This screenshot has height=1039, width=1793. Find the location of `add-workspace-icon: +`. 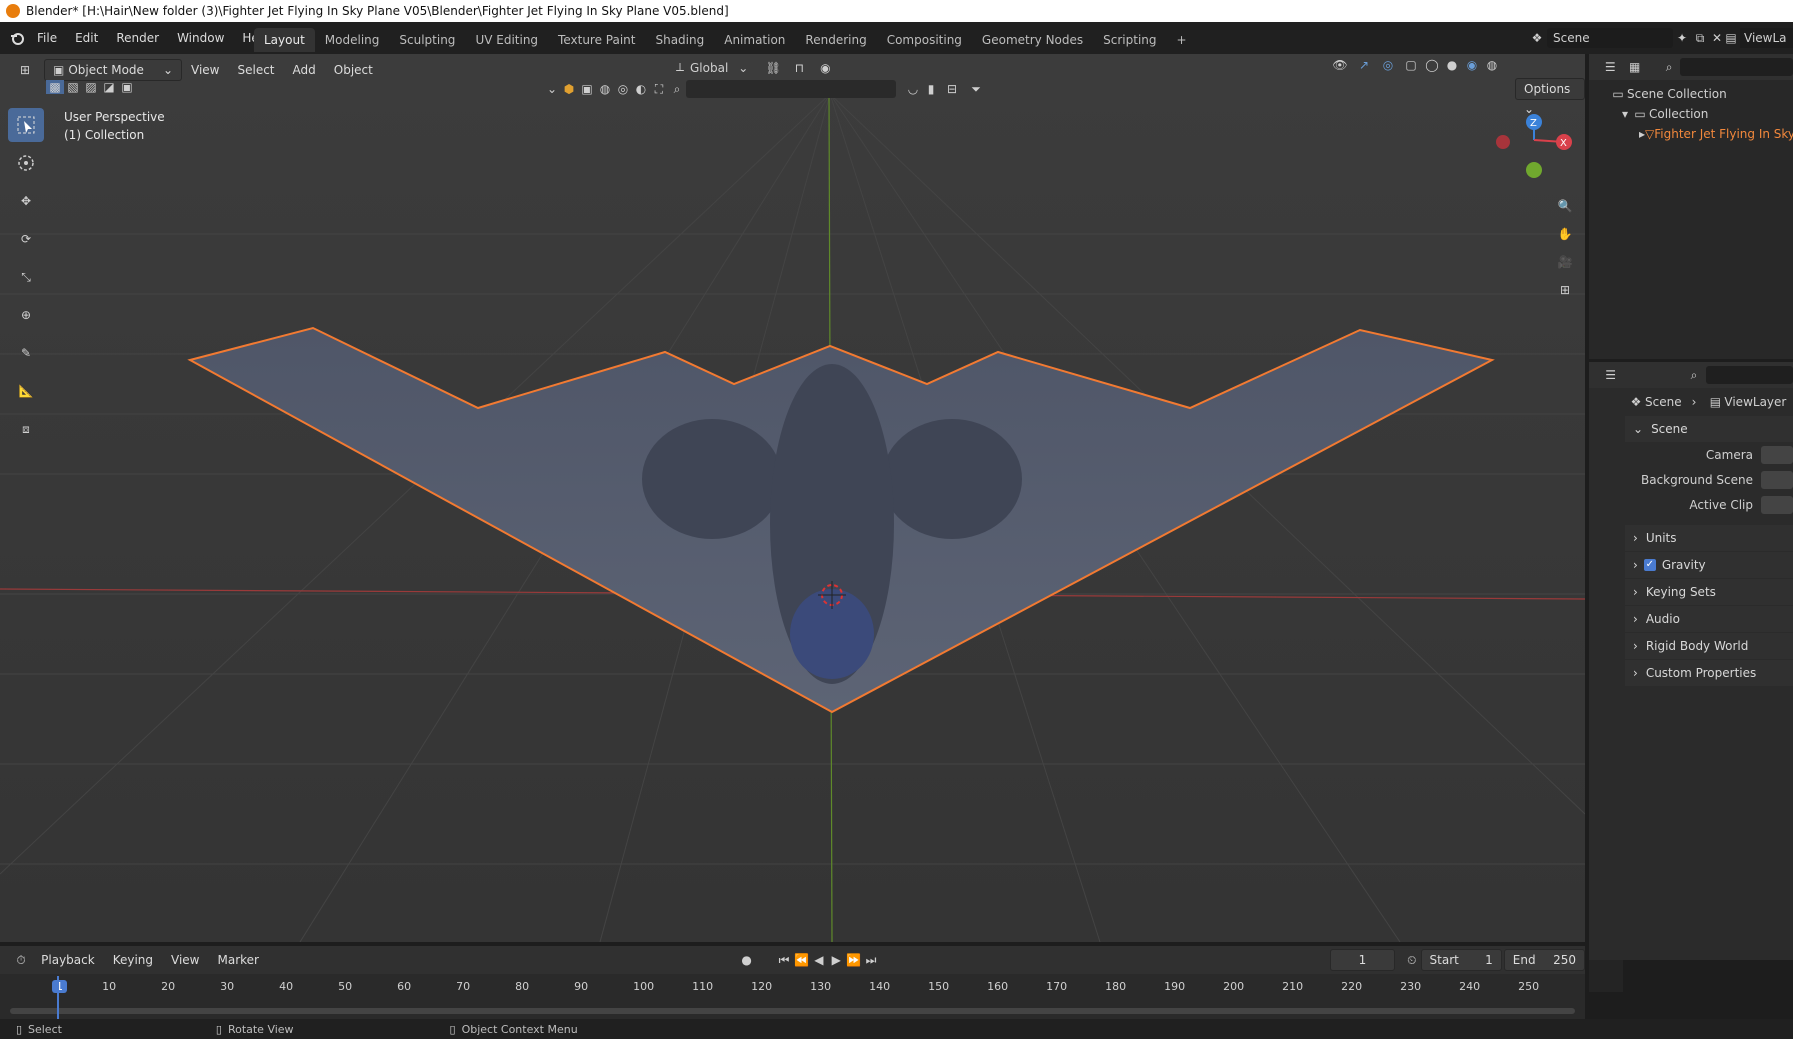

add-workspace-icon: + is located at coordinates (1182, 40).